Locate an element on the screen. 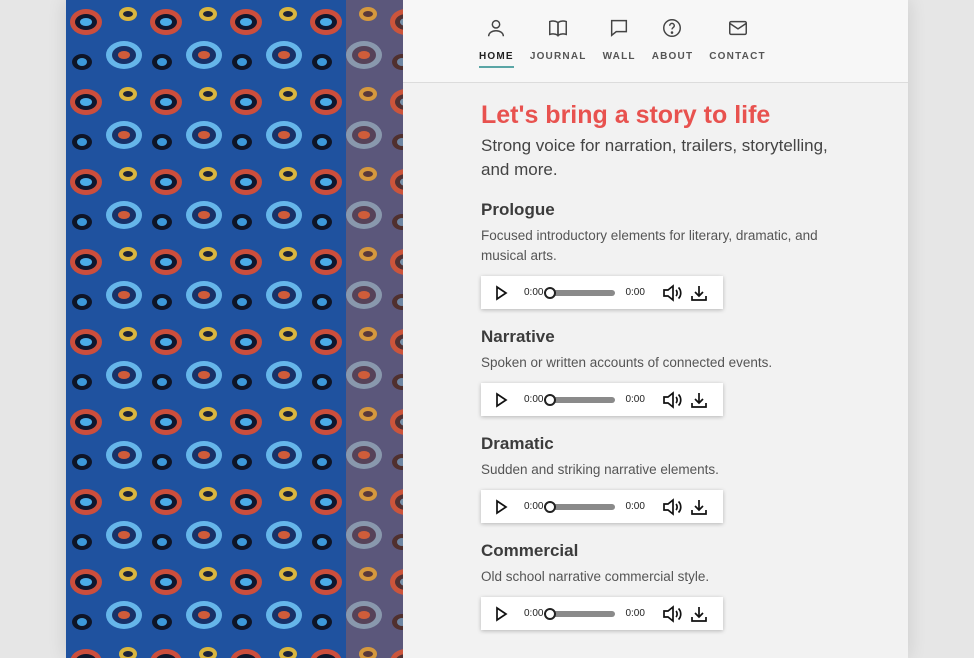  nav-item-journal: JOURNAL is located at coordinates (558, 39).